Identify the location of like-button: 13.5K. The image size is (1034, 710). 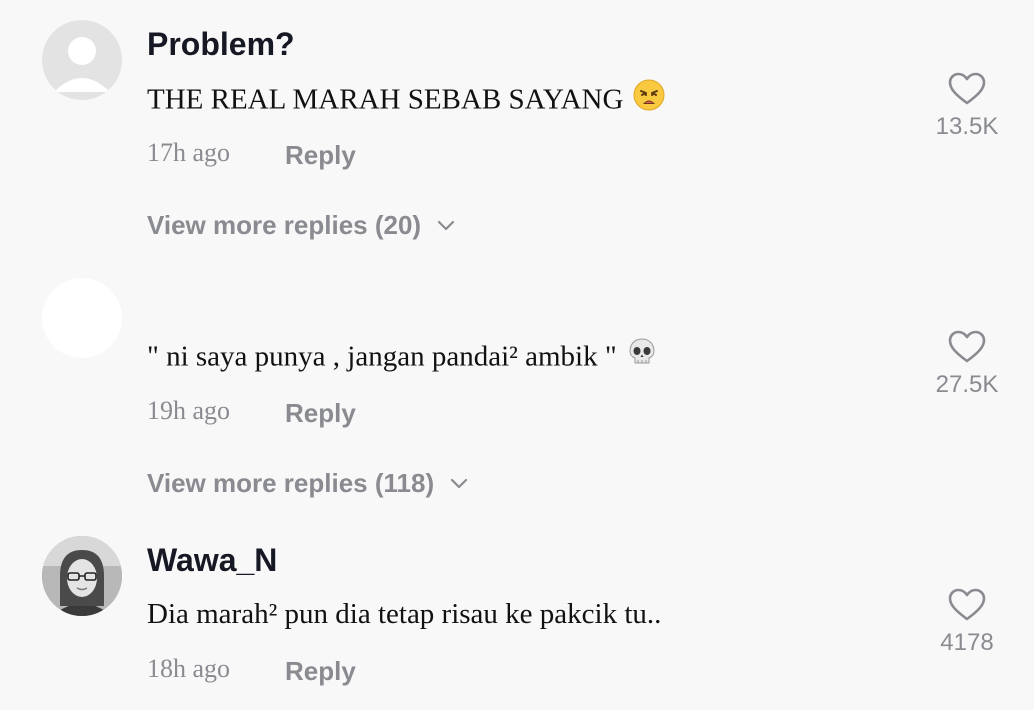
(967, 106).